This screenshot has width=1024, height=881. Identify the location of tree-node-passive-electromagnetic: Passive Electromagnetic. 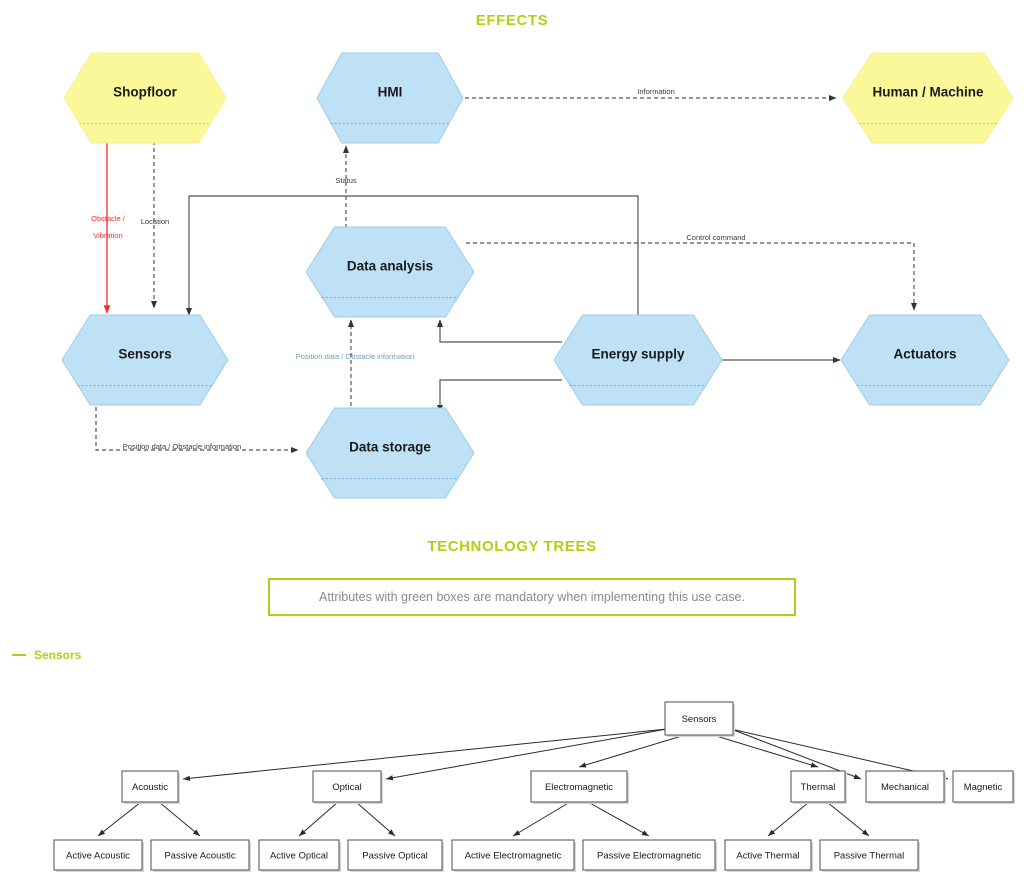
(649, 855).